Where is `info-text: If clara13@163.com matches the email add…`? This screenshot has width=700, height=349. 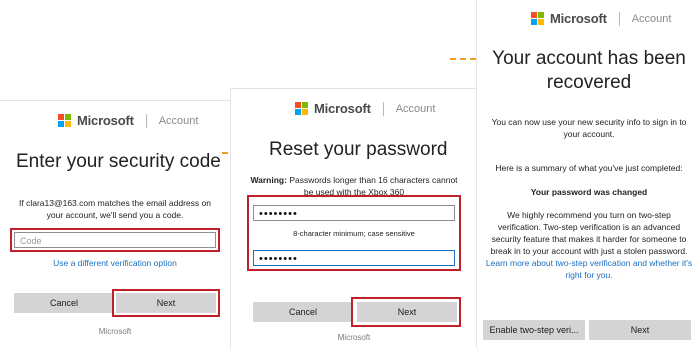
info-text: If clara13@163.com matches the email add… is located at coordinates (115, 209).